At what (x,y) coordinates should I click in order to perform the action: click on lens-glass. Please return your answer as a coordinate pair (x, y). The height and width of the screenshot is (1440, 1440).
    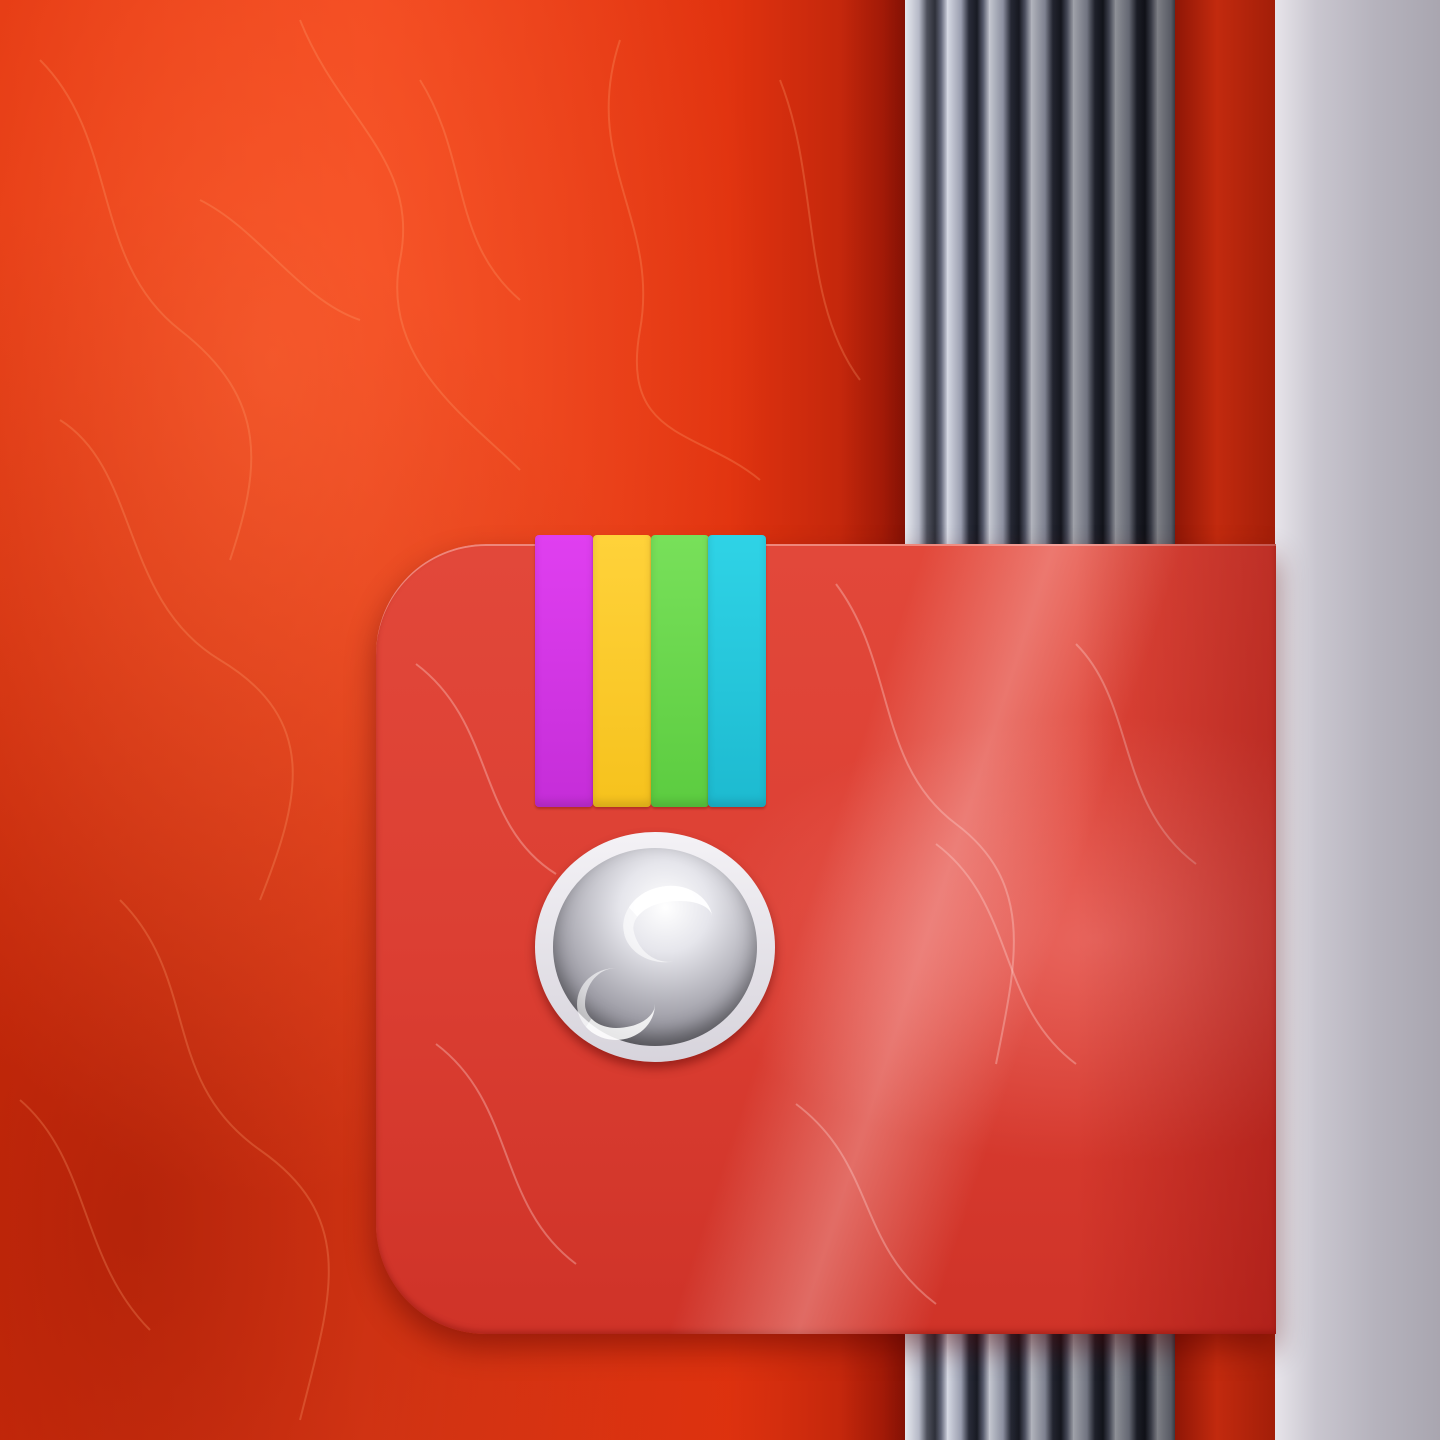
    Looking at the image, I should click on (655, 947).